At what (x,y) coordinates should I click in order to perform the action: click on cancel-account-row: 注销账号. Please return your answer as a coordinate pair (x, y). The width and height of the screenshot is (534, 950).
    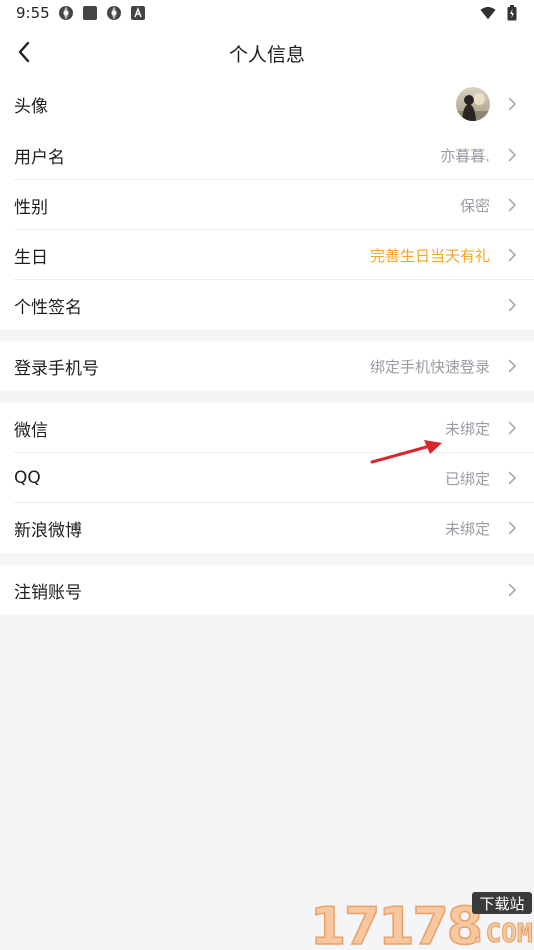
    Looking at the image, I should click on (267, 590).